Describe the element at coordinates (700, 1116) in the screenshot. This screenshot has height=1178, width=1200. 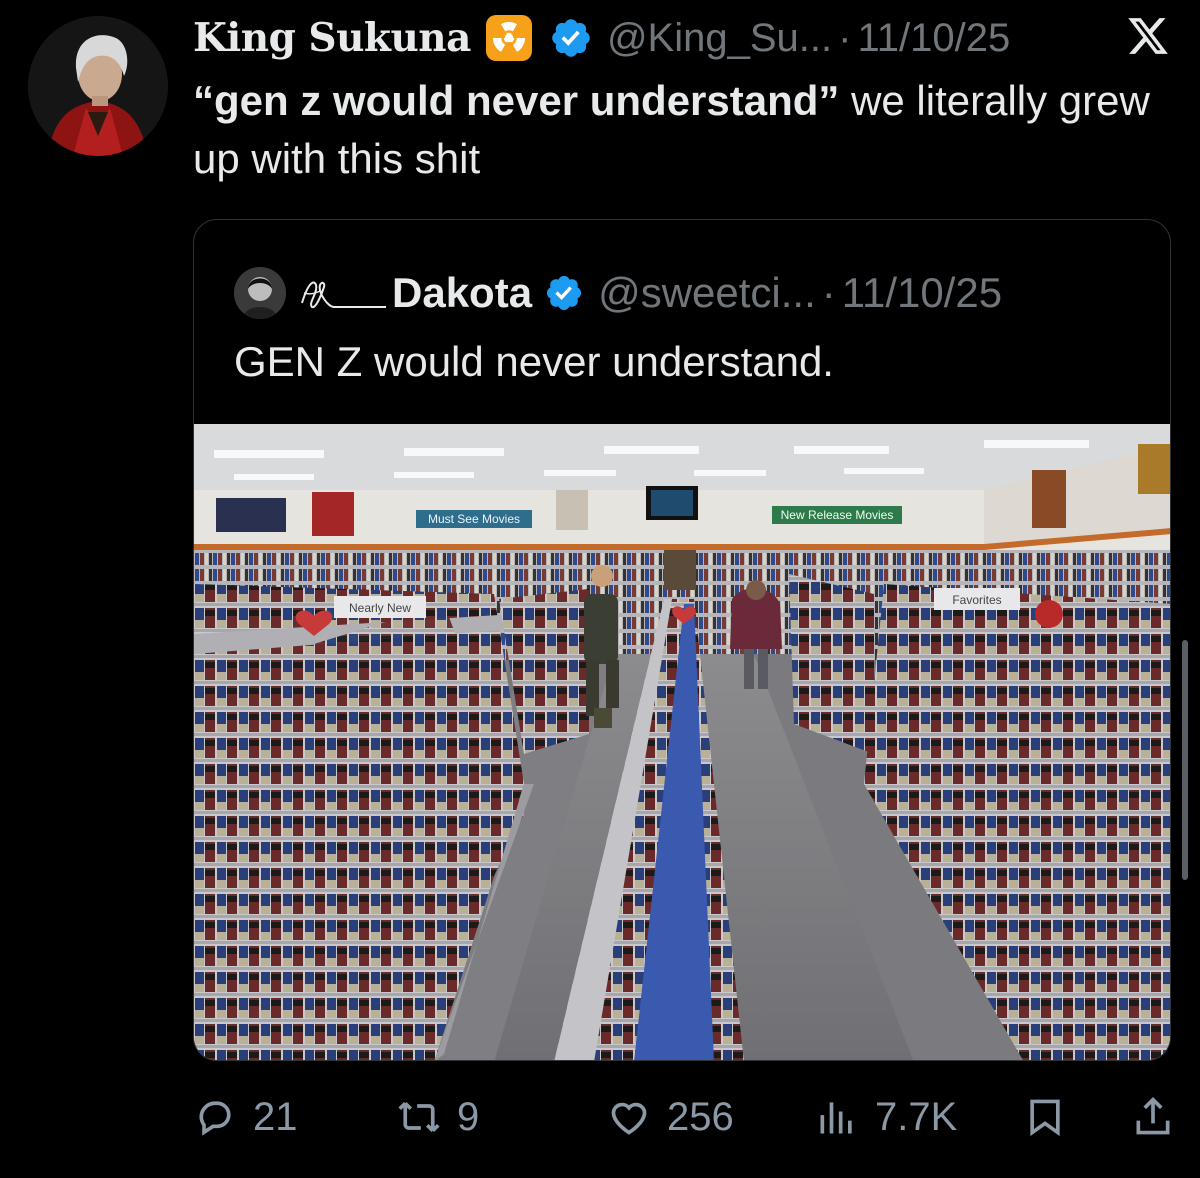
I see `like-count: 256` at that location.